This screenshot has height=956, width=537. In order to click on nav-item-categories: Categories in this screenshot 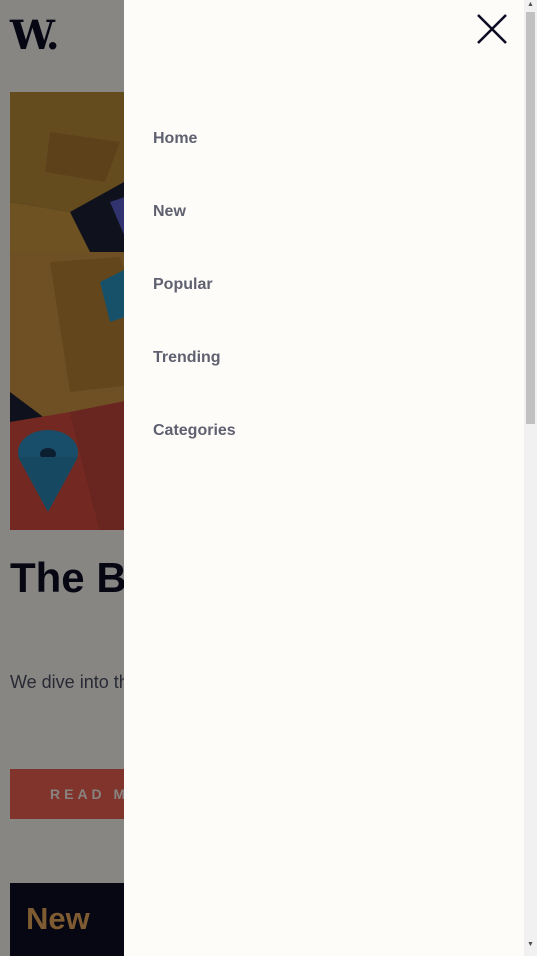, I will do `click(194, 431)`.